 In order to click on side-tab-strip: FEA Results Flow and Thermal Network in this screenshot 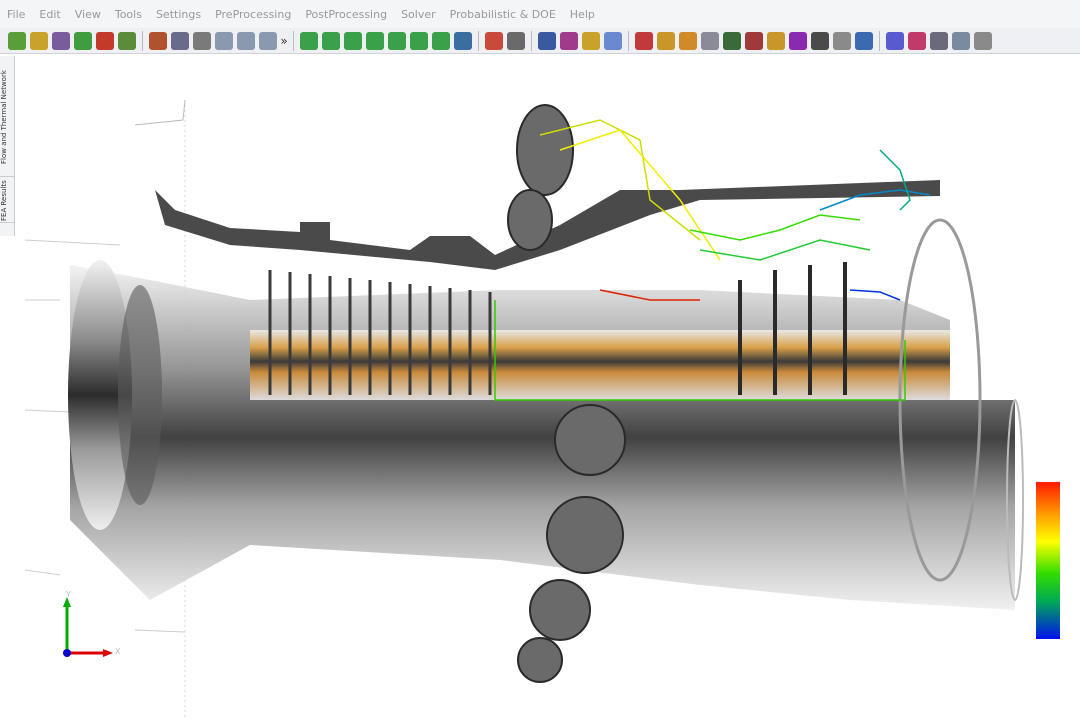, I will do `click(7, 146)`.